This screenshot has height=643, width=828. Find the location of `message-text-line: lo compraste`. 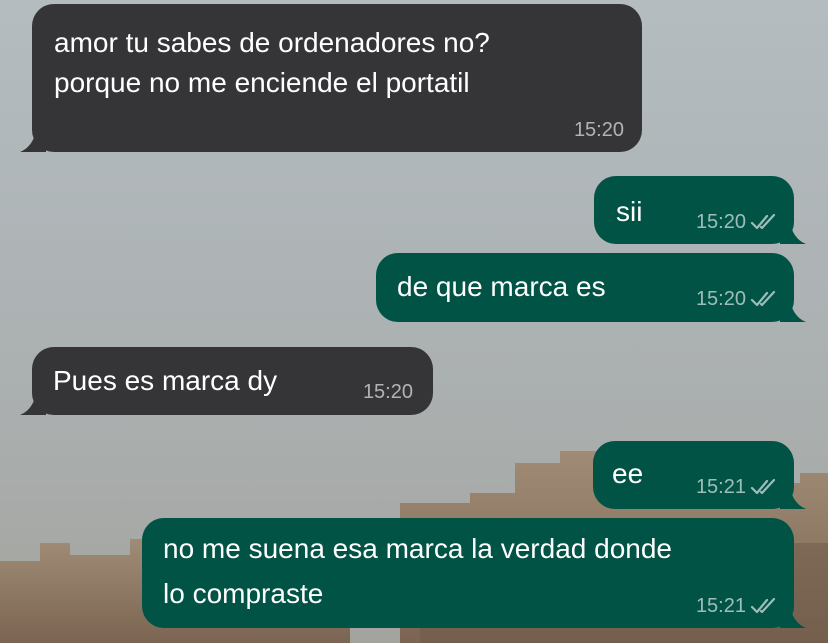

message-text-line: lo compraste is located at coordinates (243, 593).